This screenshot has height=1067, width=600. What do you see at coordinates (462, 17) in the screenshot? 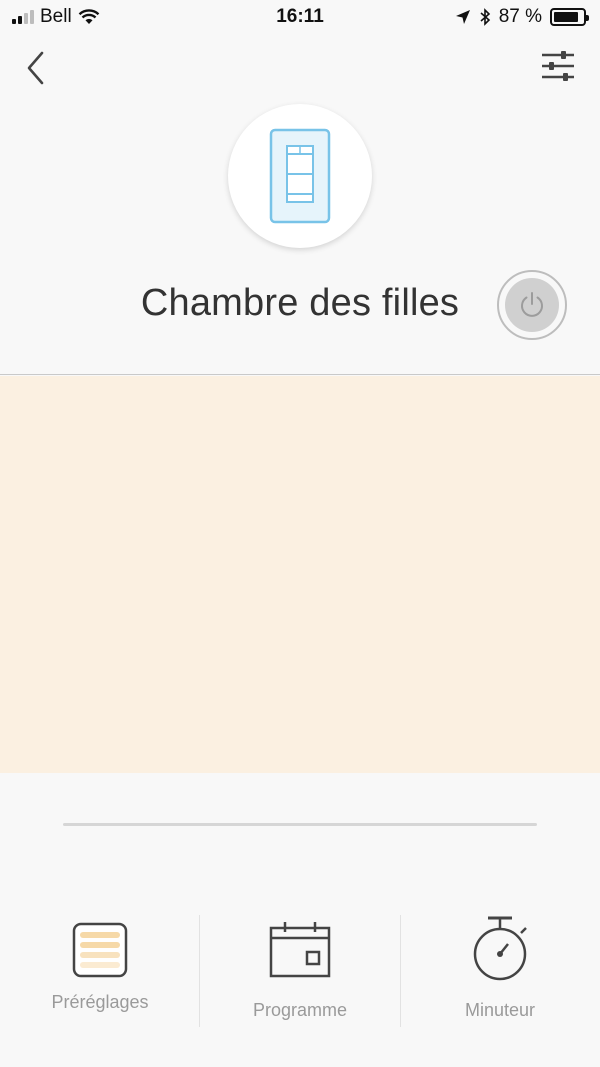
I see `location-arrow-icon` at bounding box center [462, 17].